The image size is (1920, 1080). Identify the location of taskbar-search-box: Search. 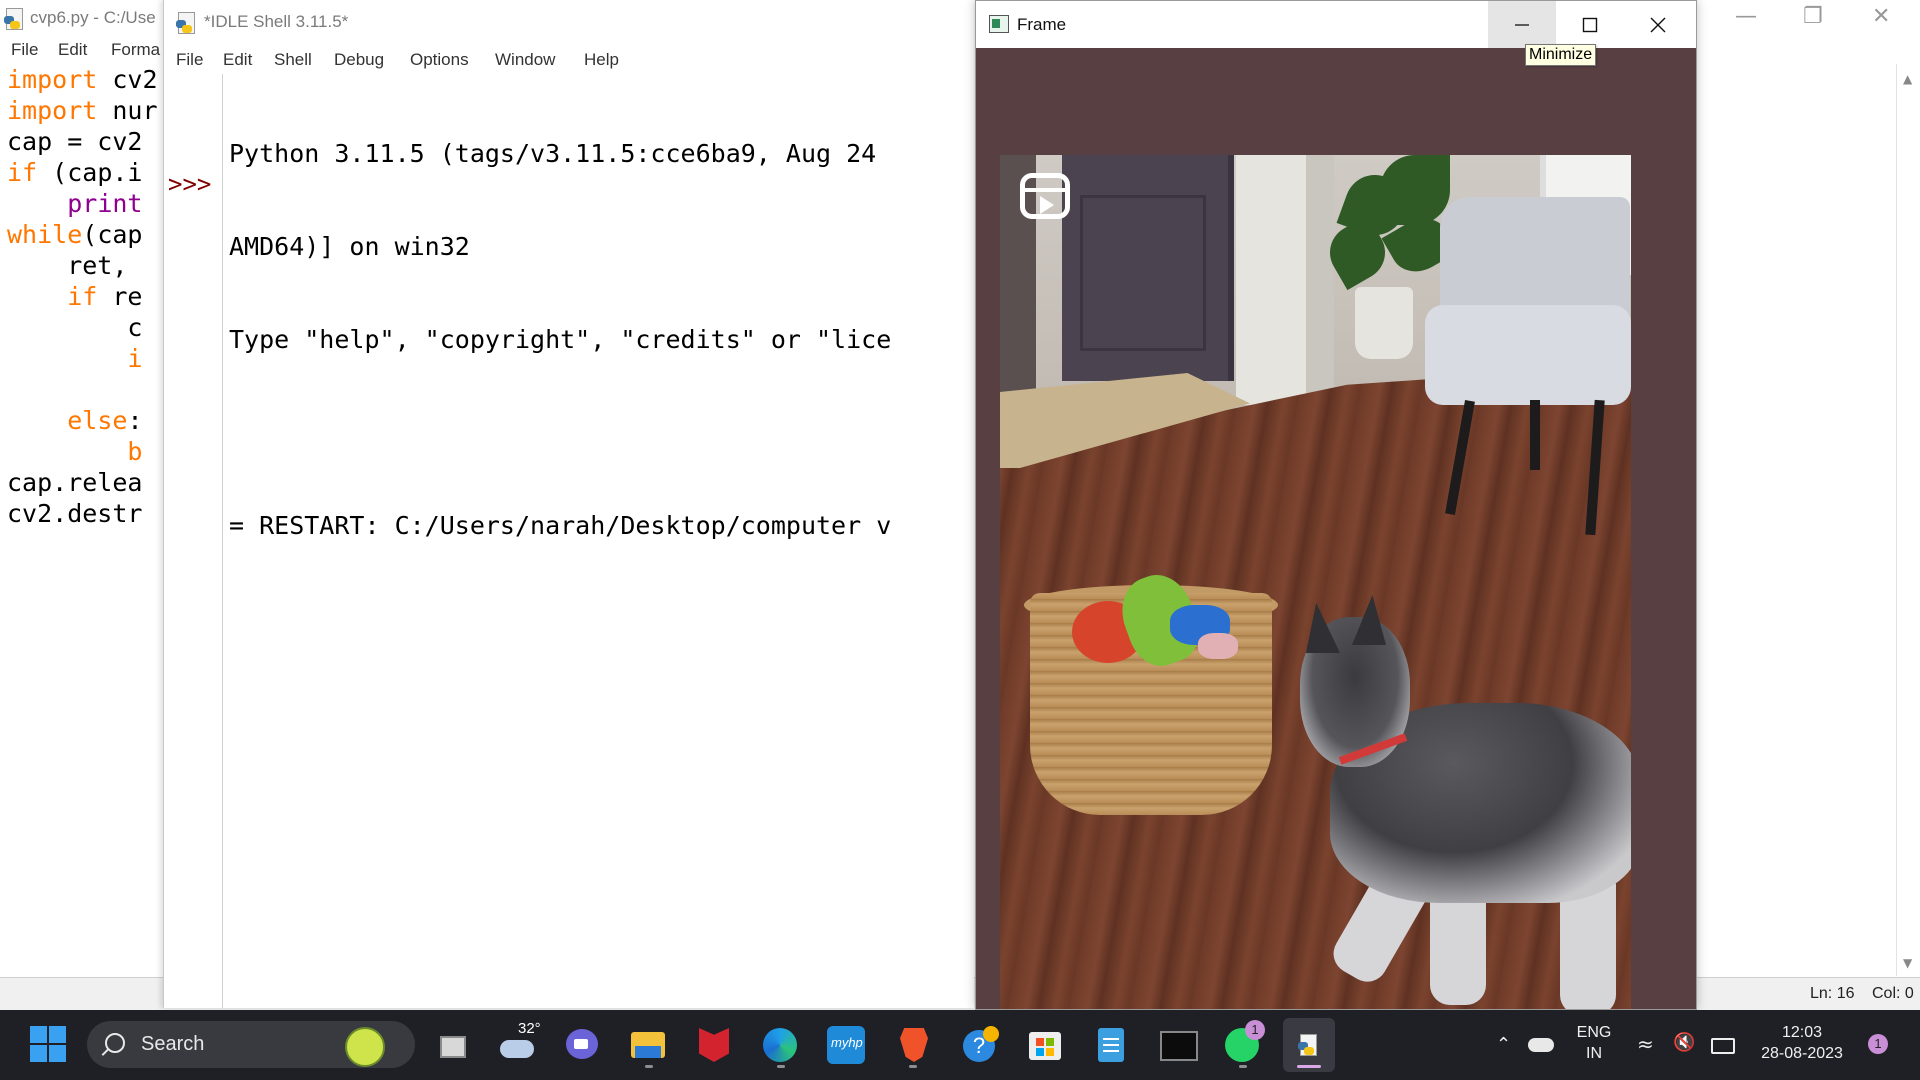
(251, 1044).